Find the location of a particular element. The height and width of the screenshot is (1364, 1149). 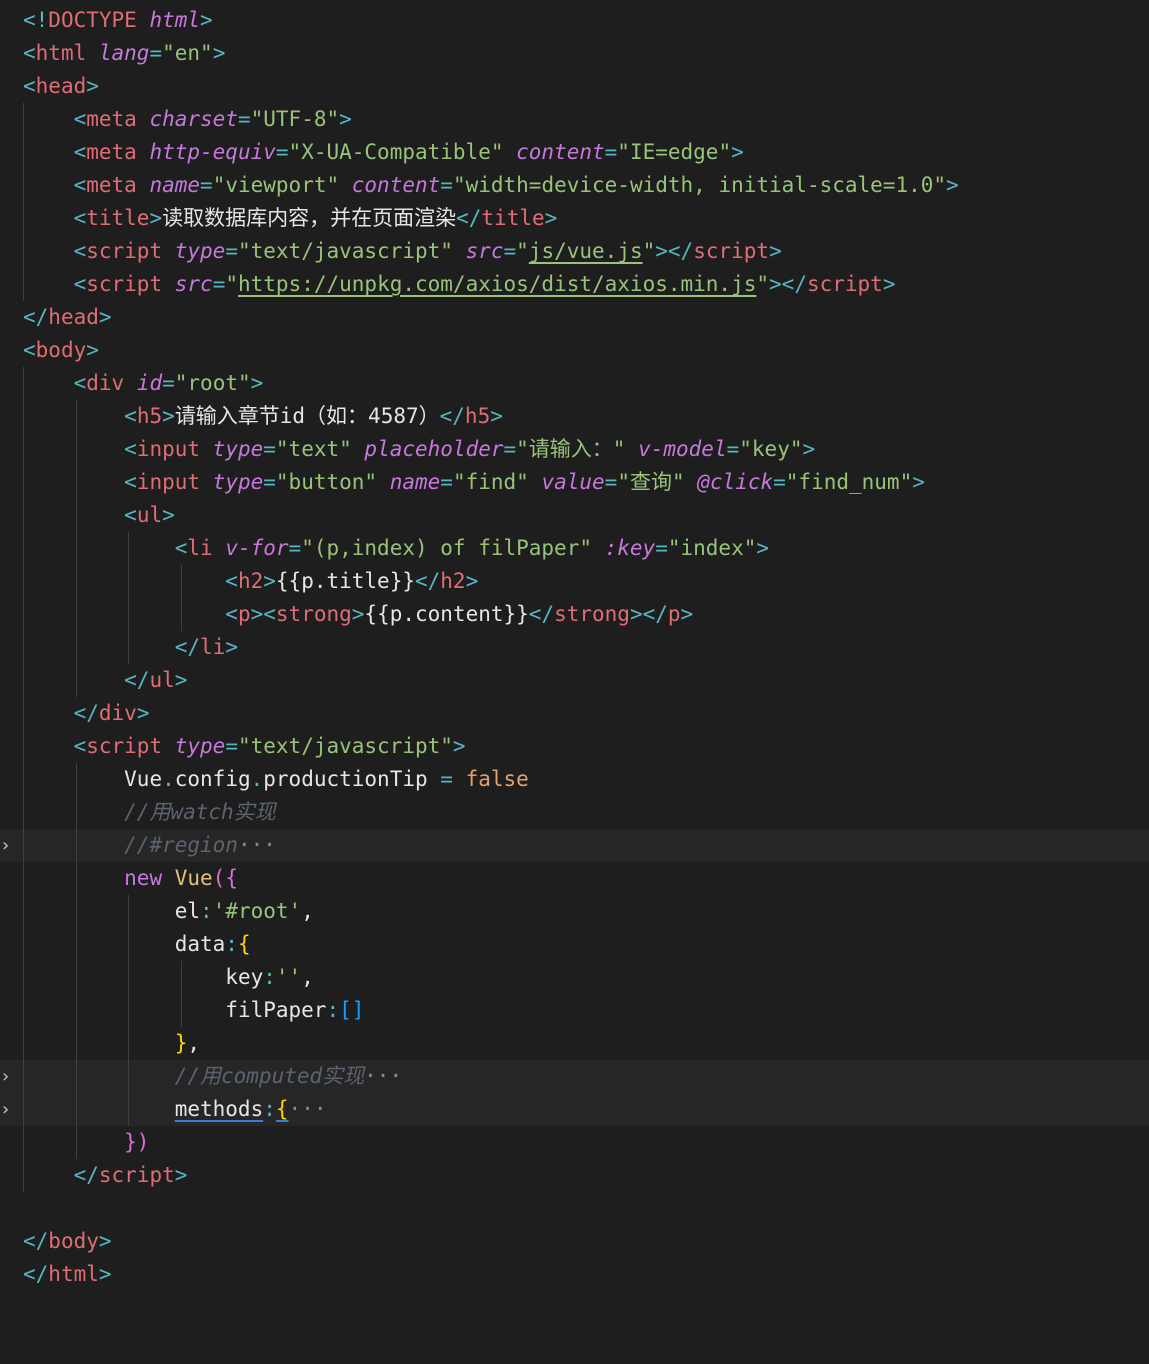

code-token: type is located at coordinates (200, 746).